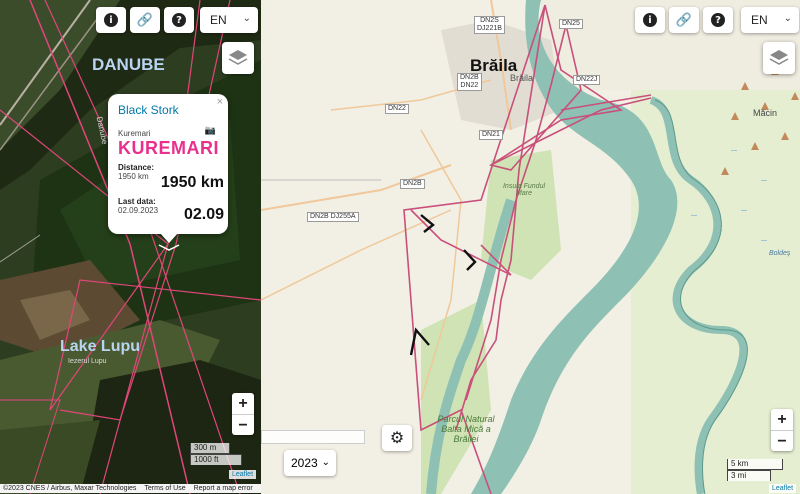  What do you see at coordinates (169, 247) in the screenshot?
I see `bird-marker-icon` at bounding box center [169, 247].